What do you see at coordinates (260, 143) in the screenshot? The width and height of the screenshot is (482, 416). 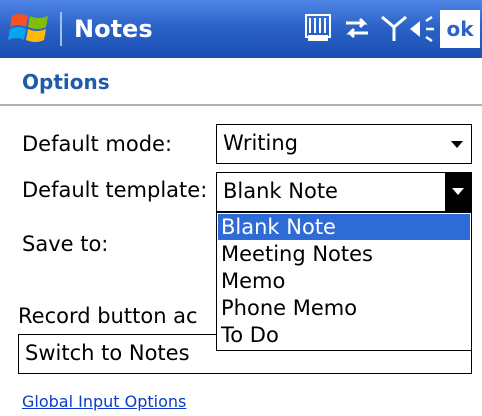 I see `default-mode-value: Writing` at bounding box center [260, 143].